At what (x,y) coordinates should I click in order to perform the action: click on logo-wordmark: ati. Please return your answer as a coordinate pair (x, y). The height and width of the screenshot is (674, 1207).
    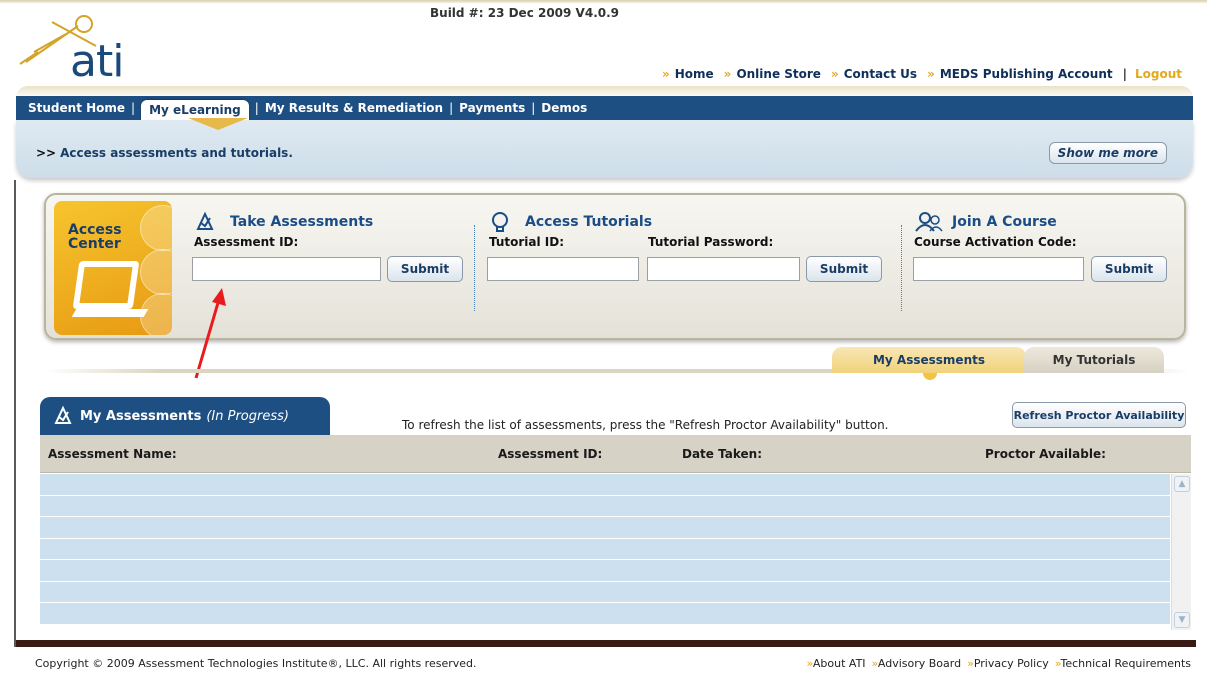
    Looking at the image, I should click on (97, 61).